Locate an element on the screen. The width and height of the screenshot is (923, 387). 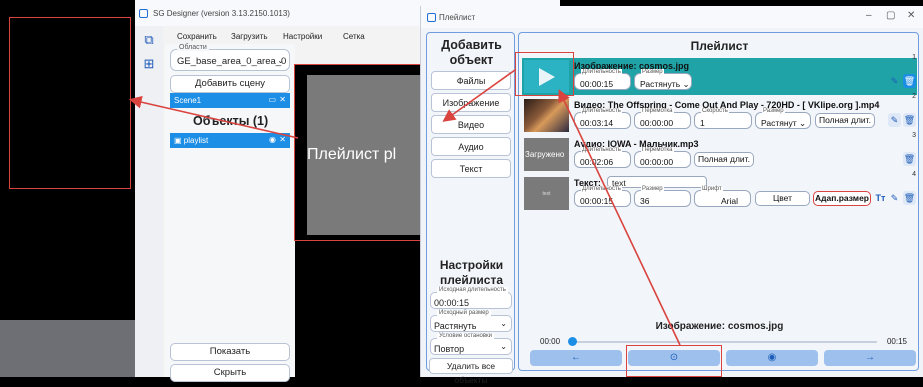
progress-knob is located at coordinates (572, 341).